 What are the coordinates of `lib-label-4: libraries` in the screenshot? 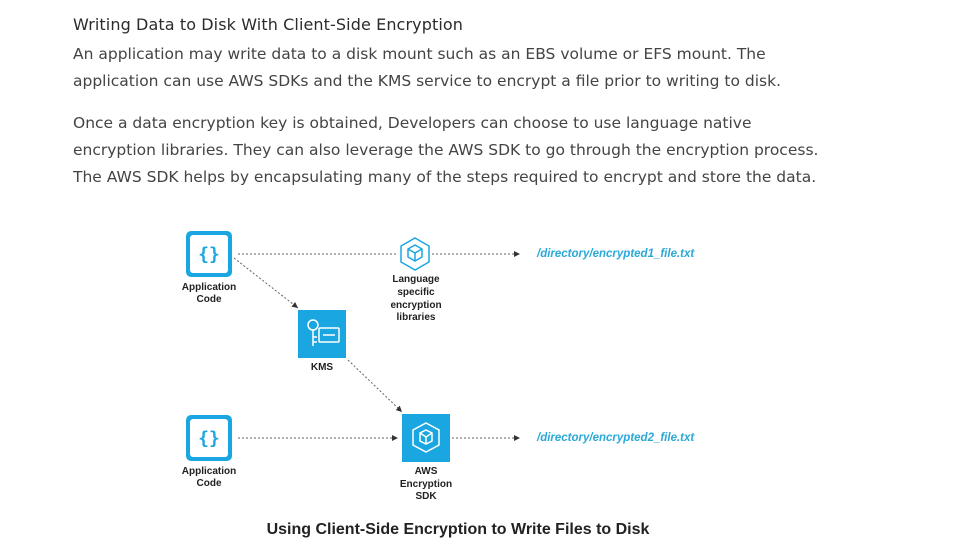 It's located at (416, 317).